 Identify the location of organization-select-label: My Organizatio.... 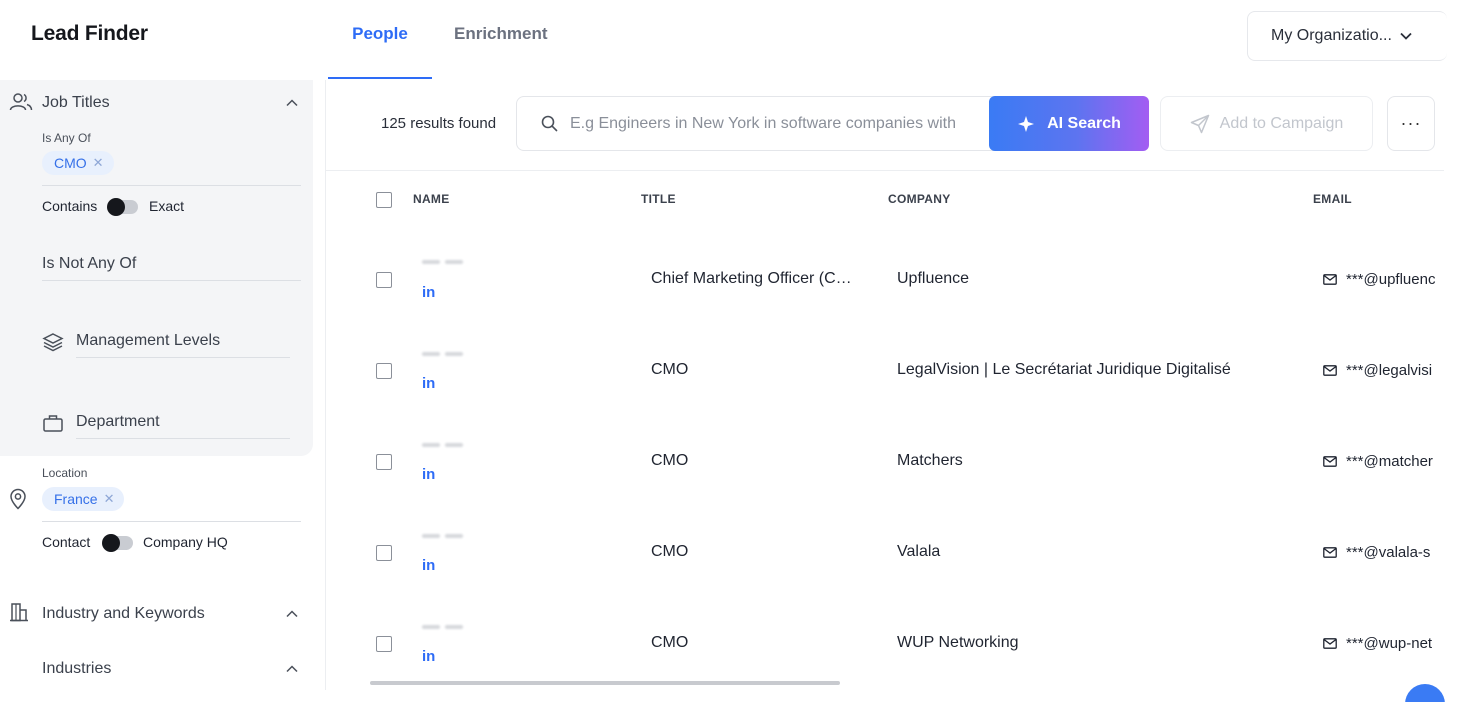
(1331, 35).